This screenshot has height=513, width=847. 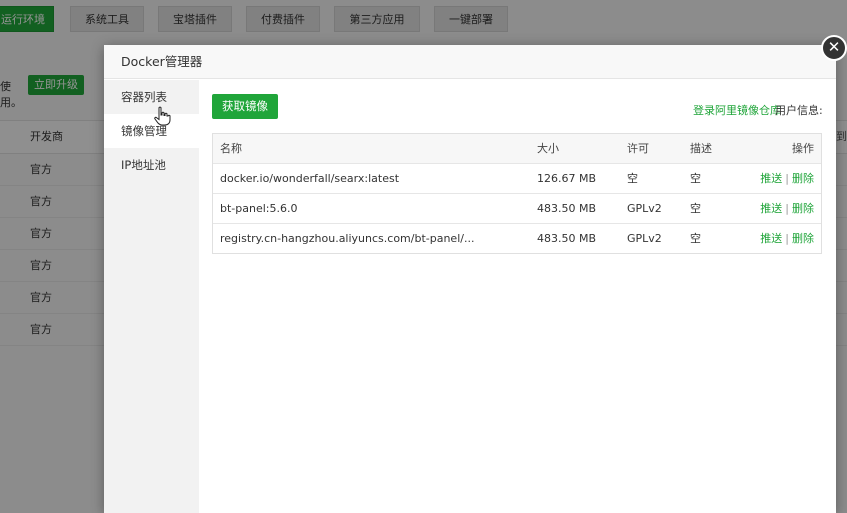 I want to click on image-size: 126.67 MB, so click(x=567, y=178).